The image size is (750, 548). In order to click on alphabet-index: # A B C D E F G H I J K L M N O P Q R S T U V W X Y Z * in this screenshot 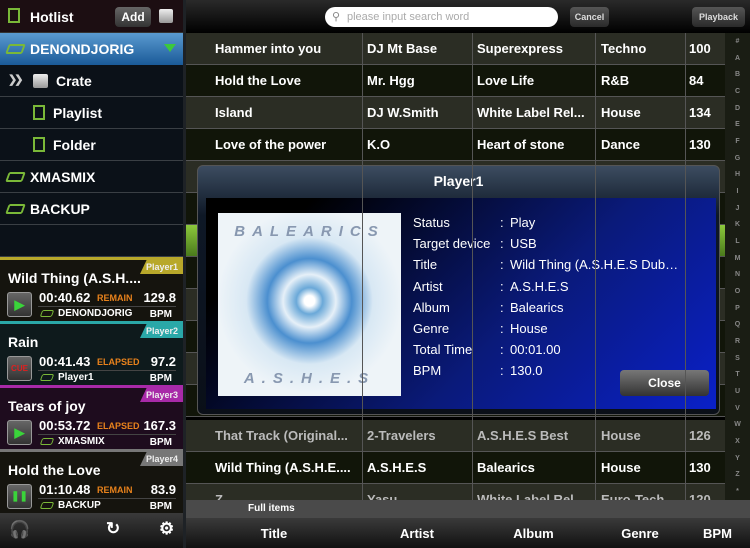, I will do `click(737, 266)`.